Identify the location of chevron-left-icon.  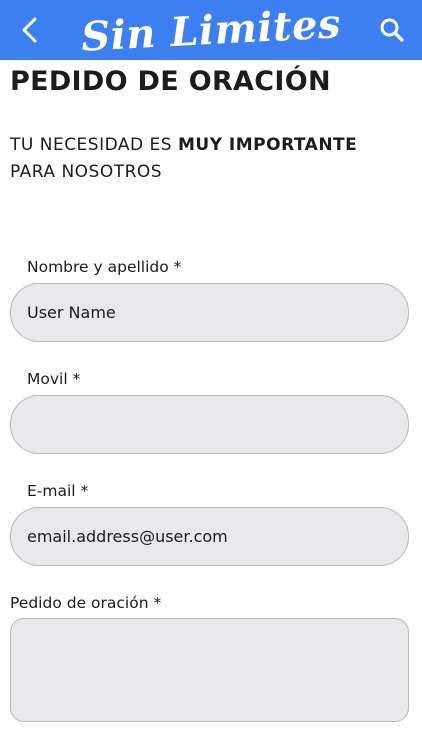
(29, 30).